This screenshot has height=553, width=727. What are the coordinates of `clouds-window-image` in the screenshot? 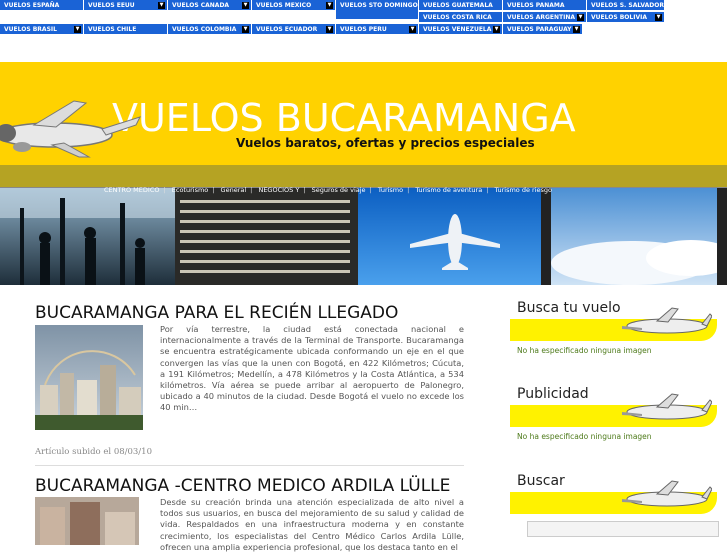 It's located at (634, 236).